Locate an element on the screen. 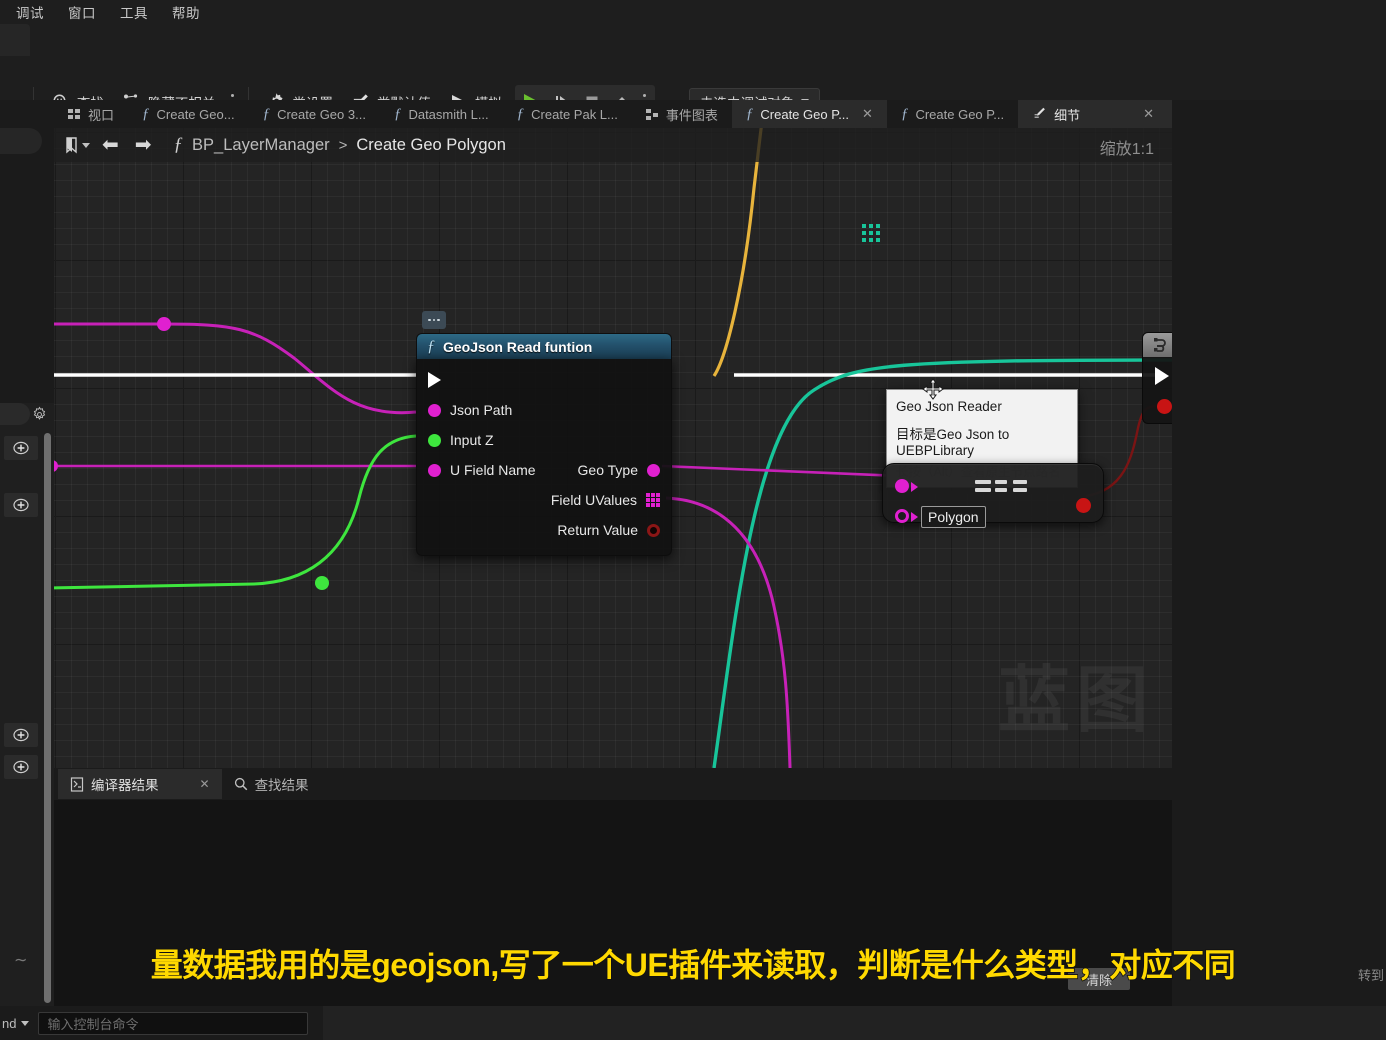  flow-control-node is located at coordinates (1157, 378).